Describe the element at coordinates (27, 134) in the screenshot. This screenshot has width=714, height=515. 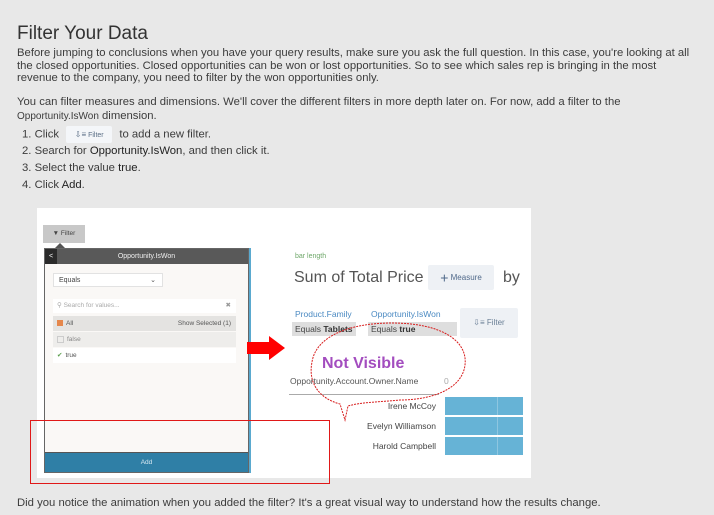
I see `step-number: 1.` at that location.